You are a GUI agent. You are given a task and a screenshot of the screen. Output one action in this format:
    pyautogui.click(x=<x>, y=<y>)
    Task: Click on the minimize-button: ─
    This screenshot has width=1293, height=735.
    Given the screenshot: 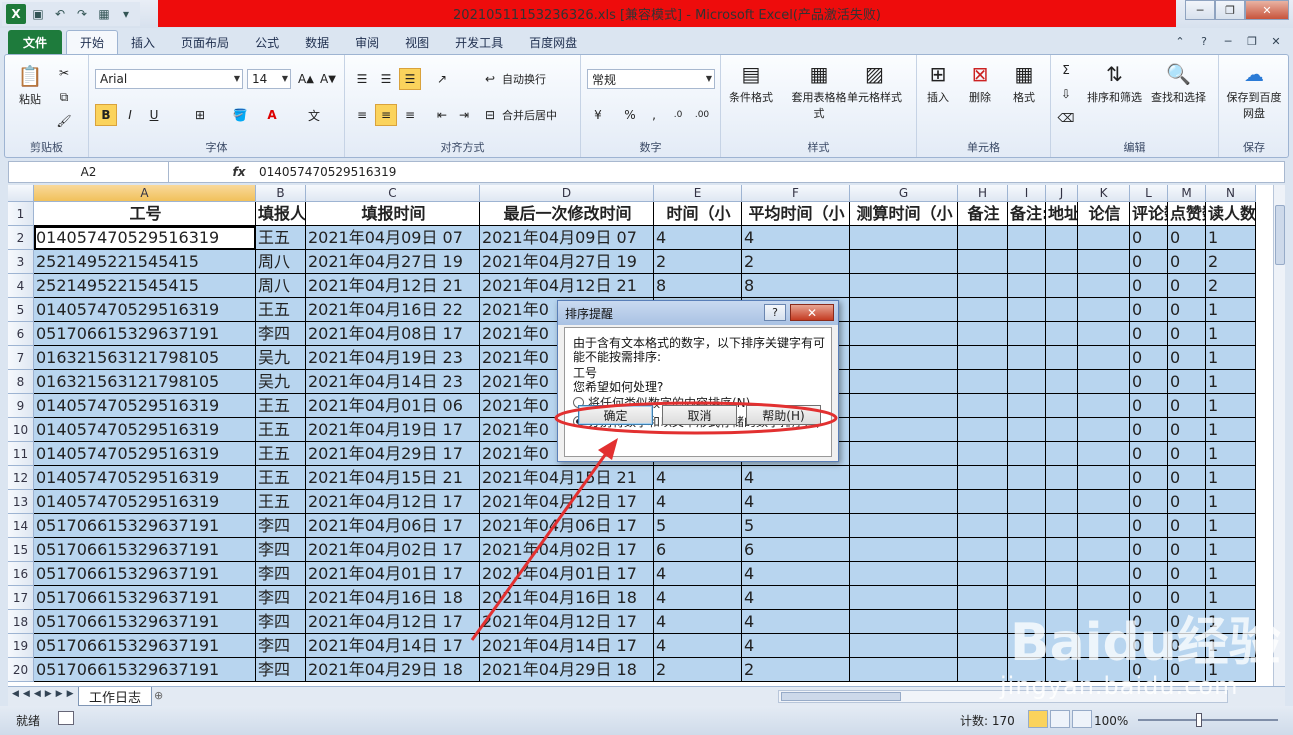 What is the action you would take?
    pyautogui.click(x=1200, y=10)
    